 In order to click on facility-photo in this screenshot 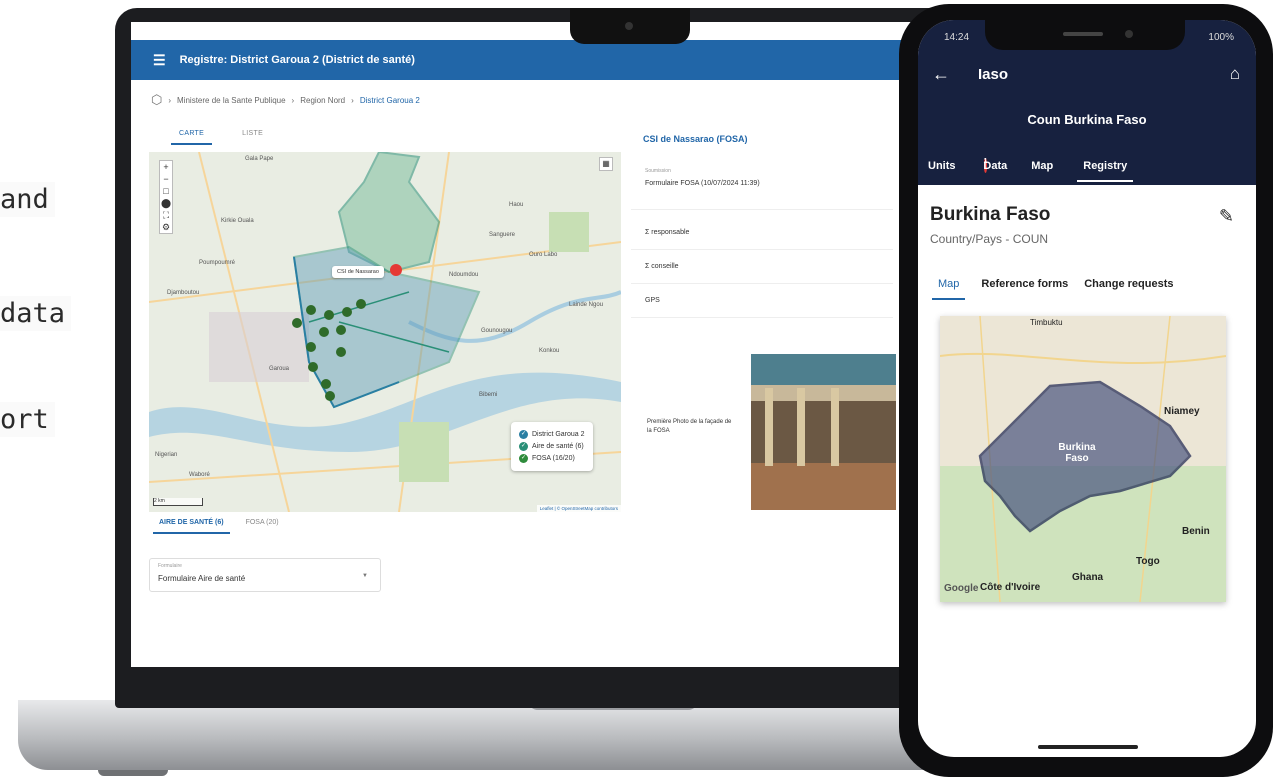, I will do `click(823, 432)`.